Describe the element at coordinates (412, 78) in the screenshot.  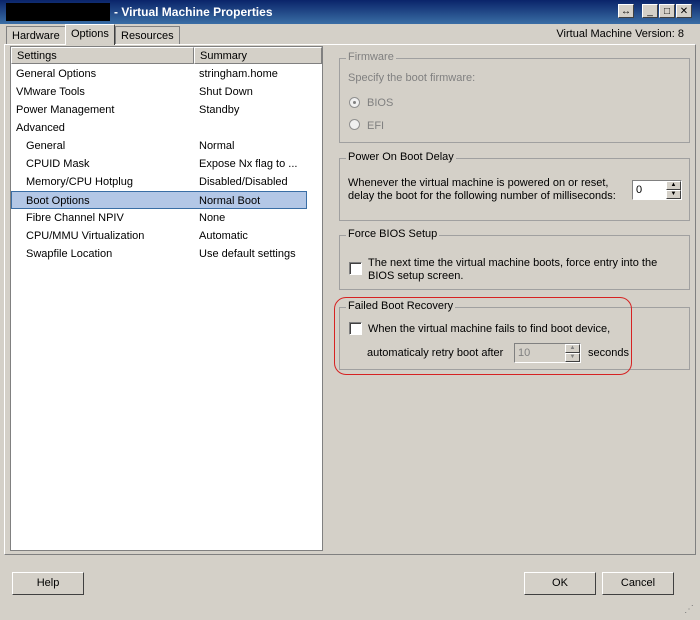
I see `firmware-prompt: Specify the boot firmware:` at that location.